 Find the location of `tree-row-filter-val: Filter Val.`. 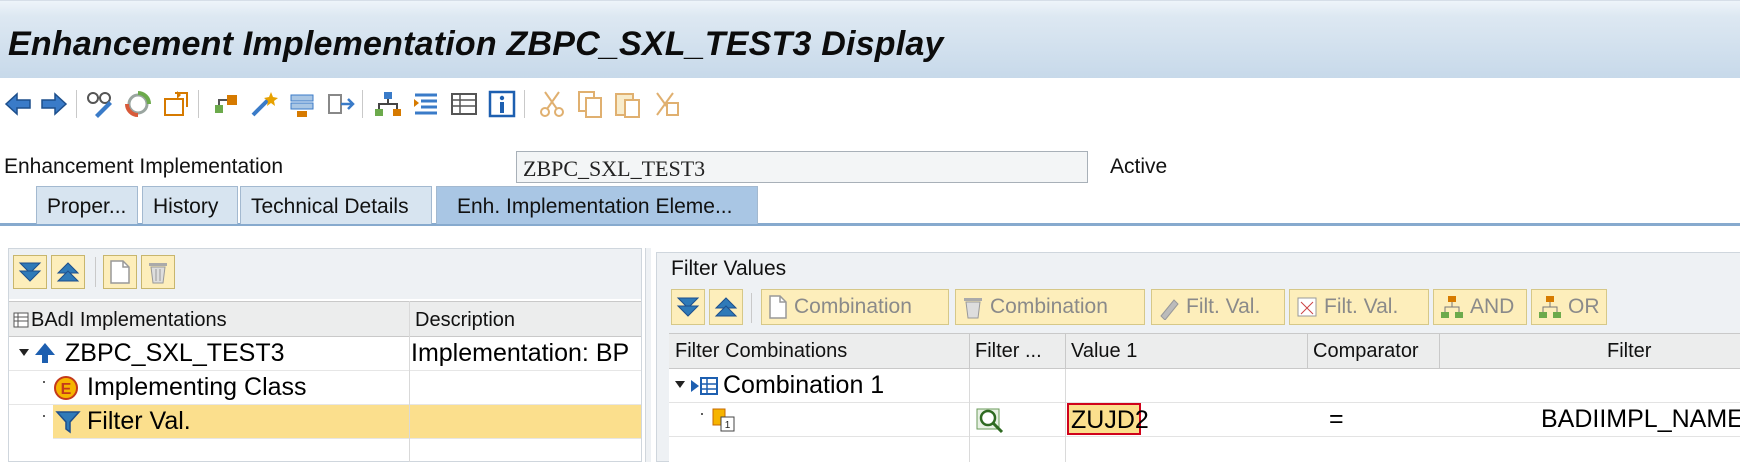

tree-row-filter-val: Filter Val. is located at coordinates (347, 422).